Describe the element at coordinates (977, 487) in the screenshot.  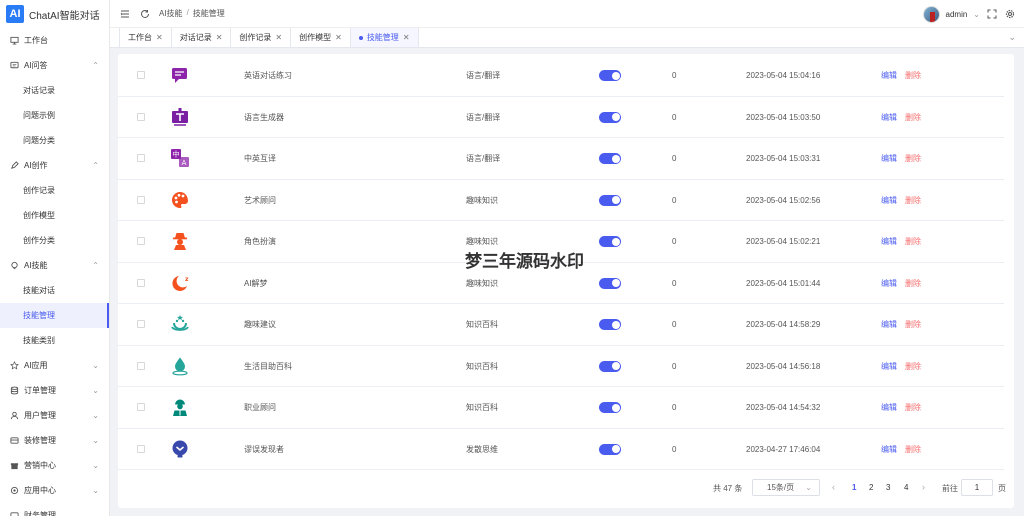
I see `goto-page-input: 1` at that location.